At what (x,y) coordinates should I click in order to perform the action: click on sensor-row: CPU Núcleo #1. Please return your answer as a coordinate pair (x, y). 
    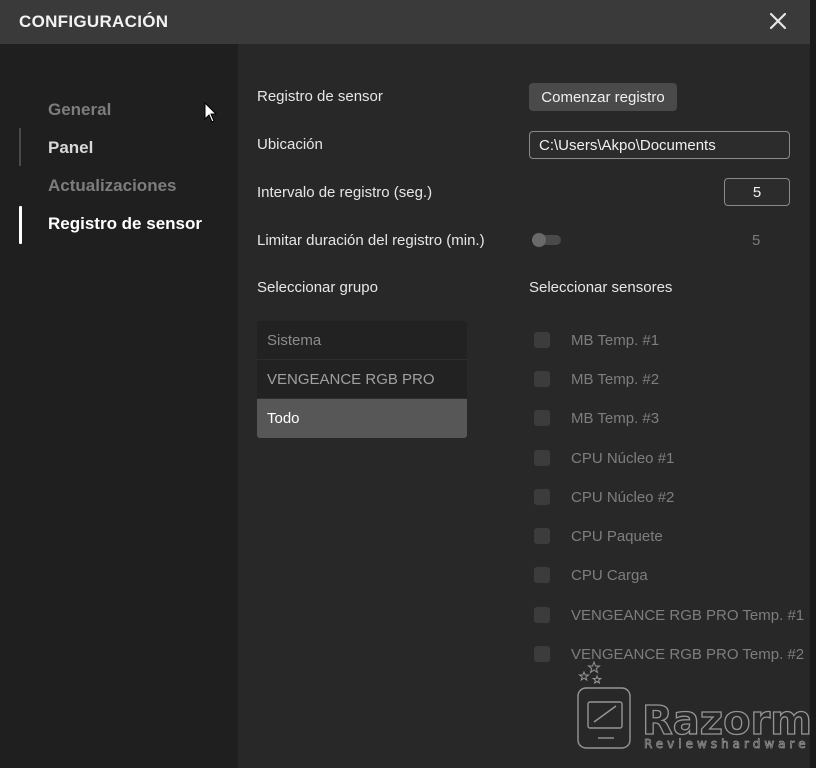
    Looking at the image, I should click on (604, 458).